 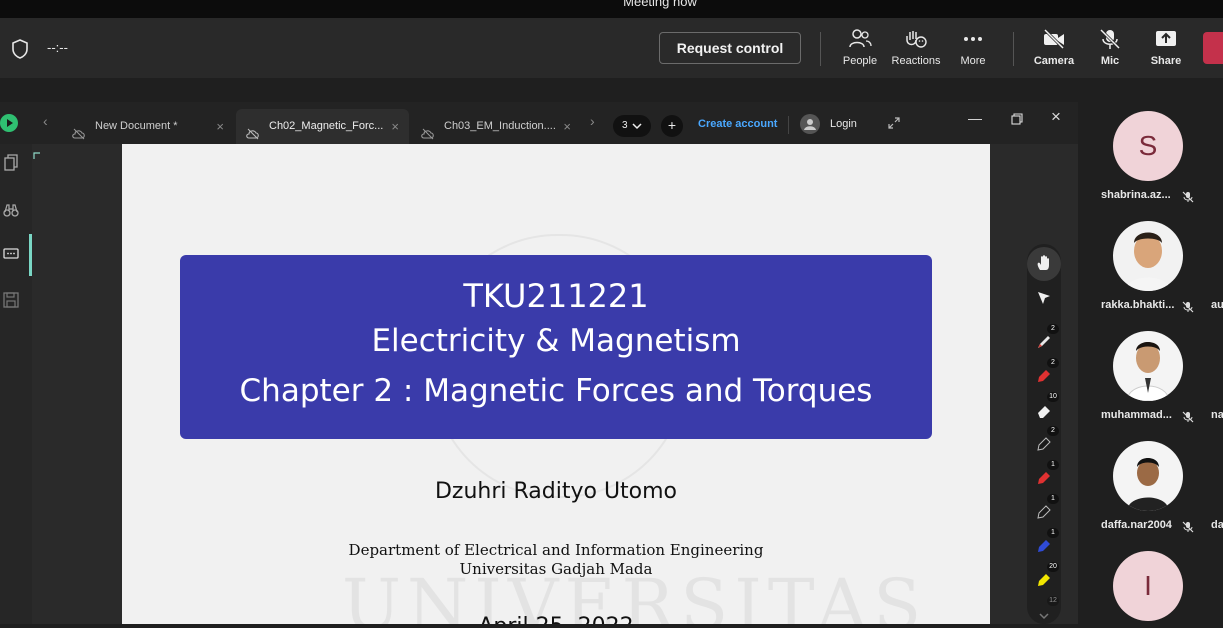 I want to click on reactions-button: Reactions, so click(x=916, y=45).